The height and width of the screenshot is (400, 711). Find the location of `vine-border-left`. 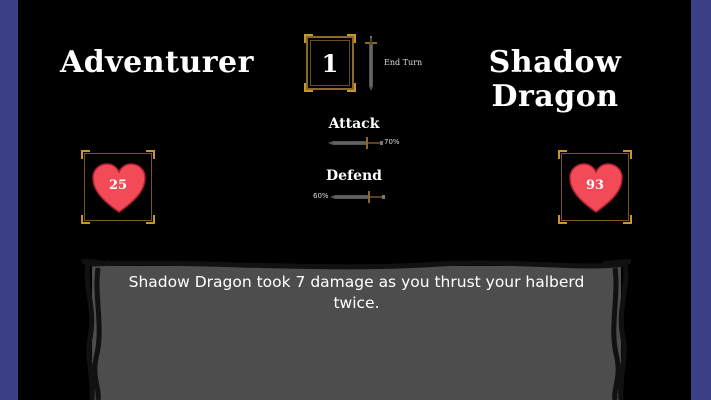

vine-border-left is located at coordinates (96, 329).